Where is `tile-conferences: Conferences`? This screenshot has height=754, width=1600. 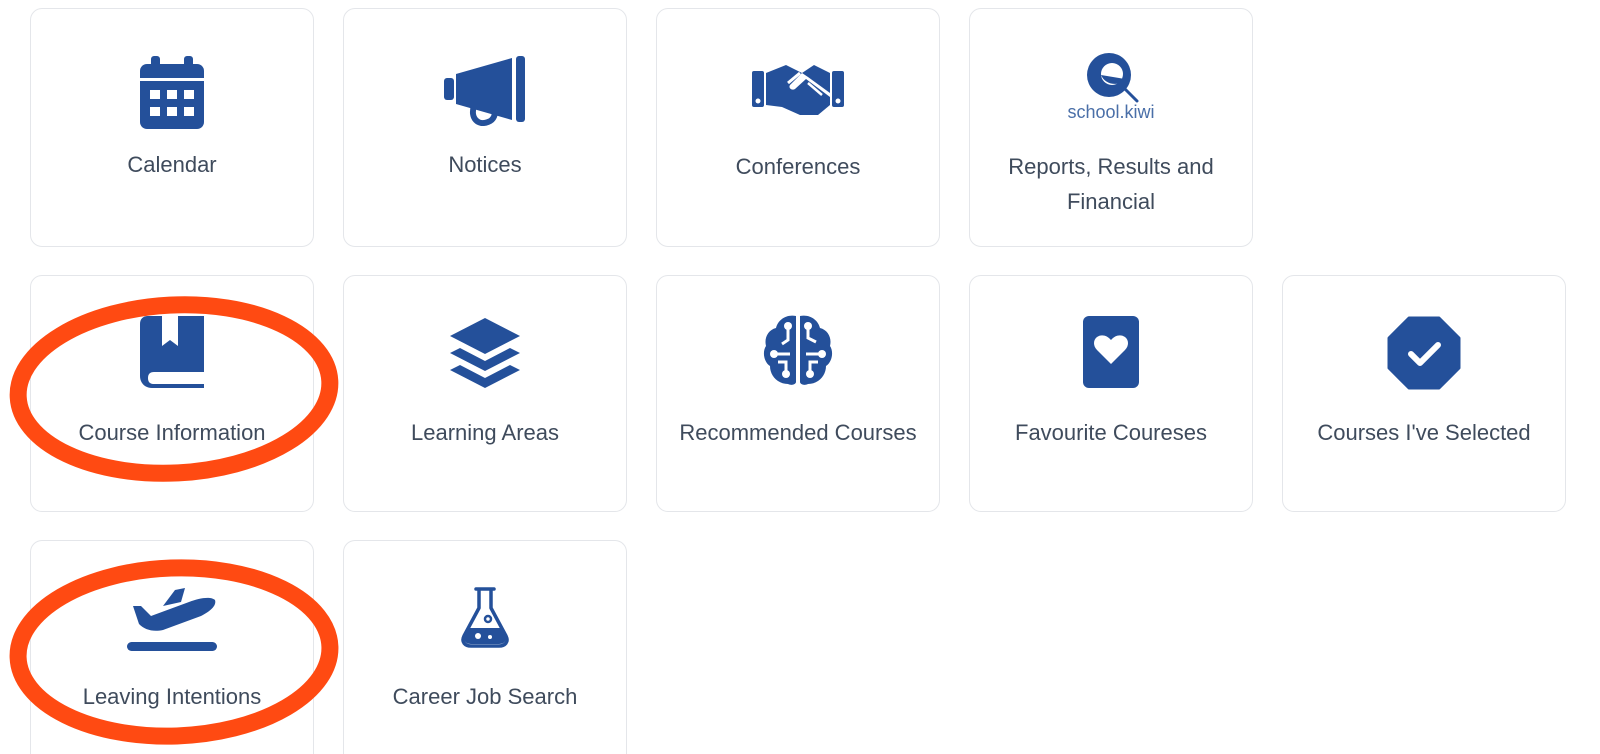
tile-conferences: Conferences is located at coordinates (798, 127).